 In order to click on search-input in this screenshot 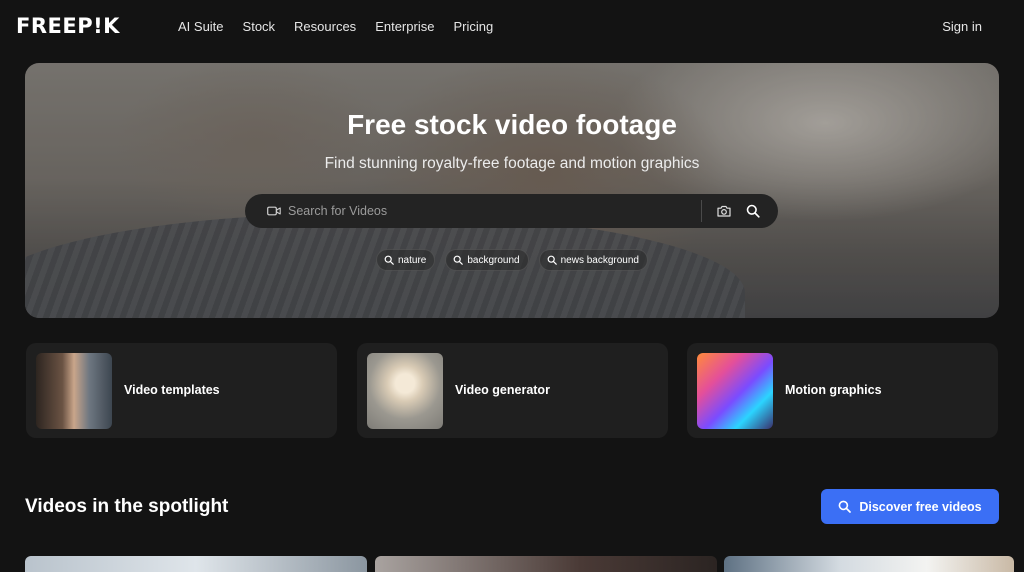, I will do `click(488, 211)`.